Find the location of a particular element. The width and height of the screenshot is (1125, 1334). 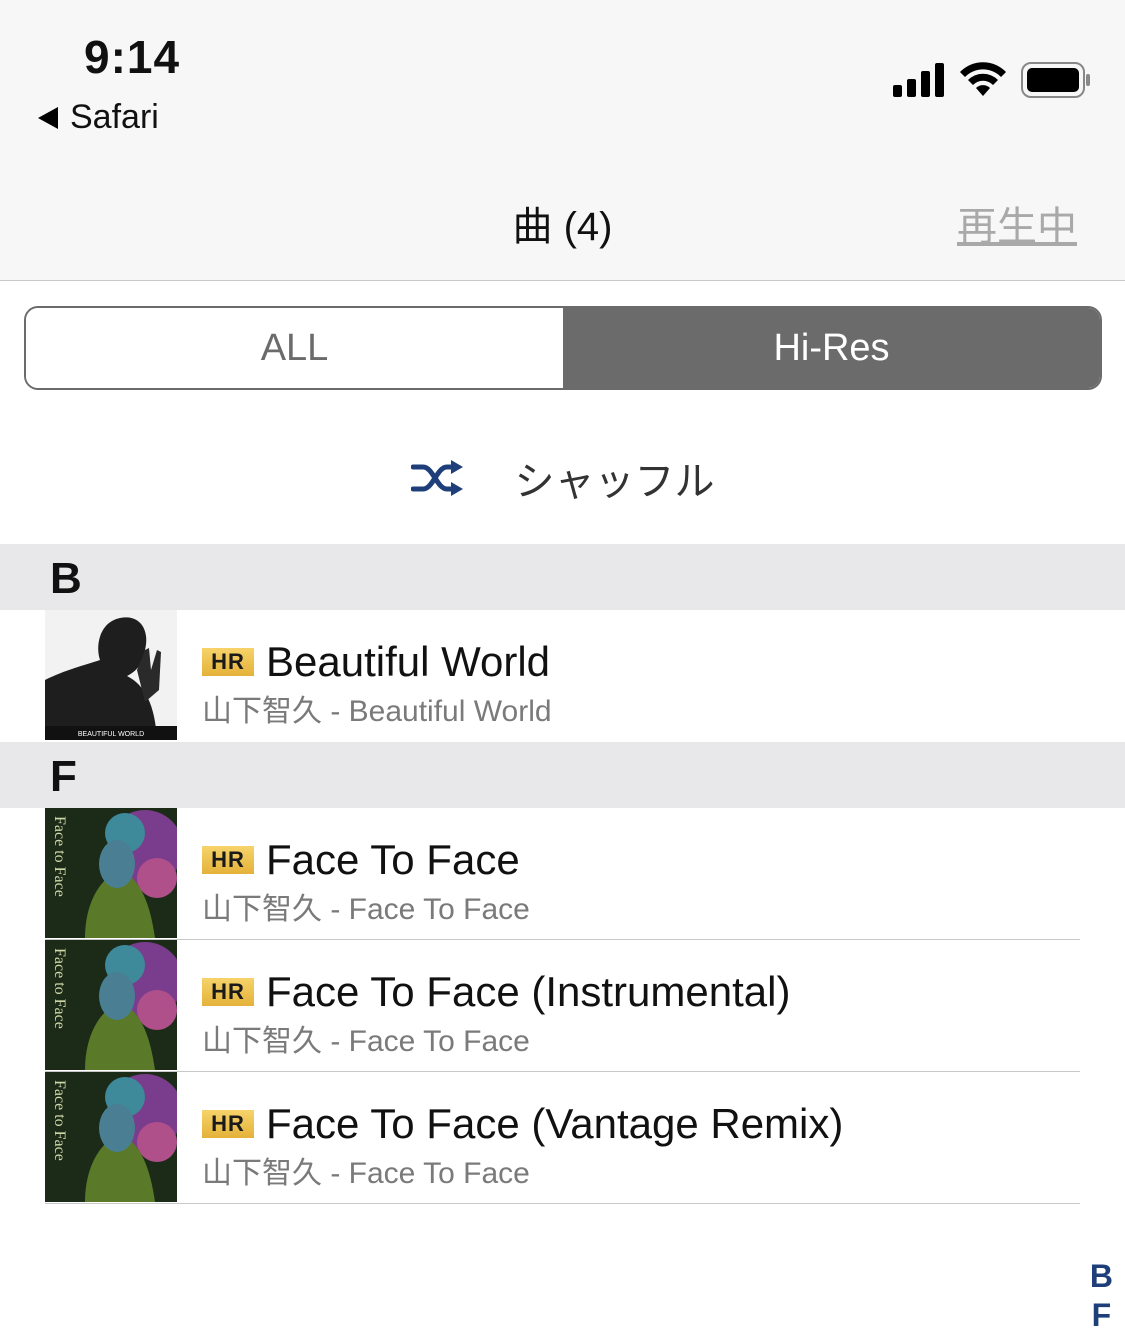

wifi-icon is located at coordinates (983, 79).